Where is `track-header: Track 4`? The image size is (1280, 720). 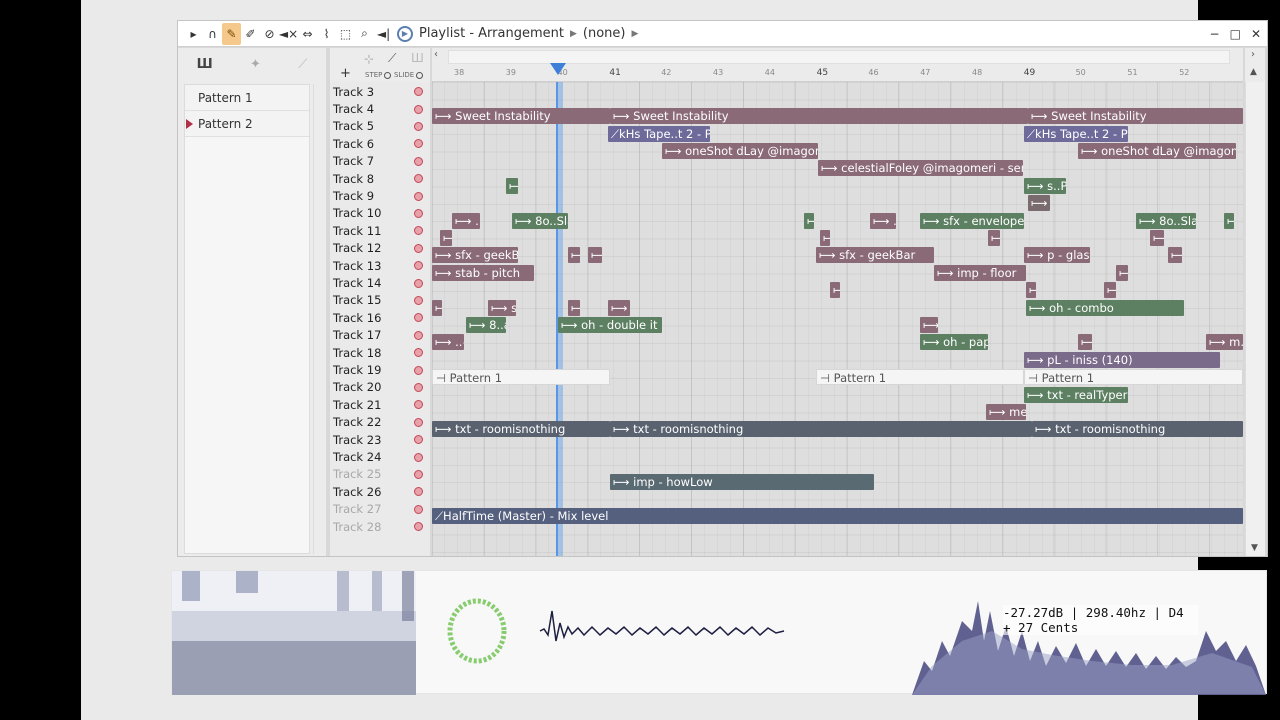
track-header: Track 4 is located at coordinates (380, 108).